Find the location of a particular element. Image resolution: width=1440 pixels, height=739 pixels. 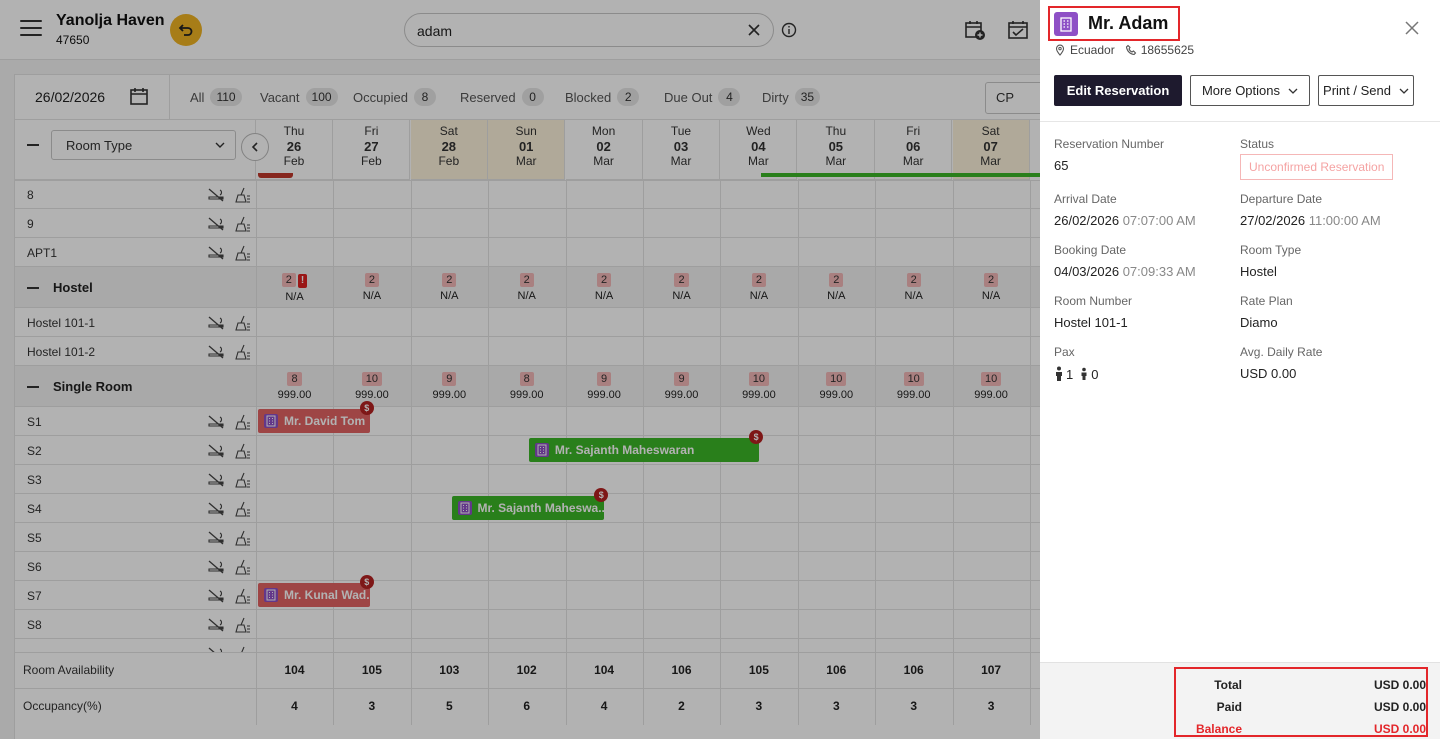

top-bar: Yanolja Haven 47650 is located at coordinates (520, 30).